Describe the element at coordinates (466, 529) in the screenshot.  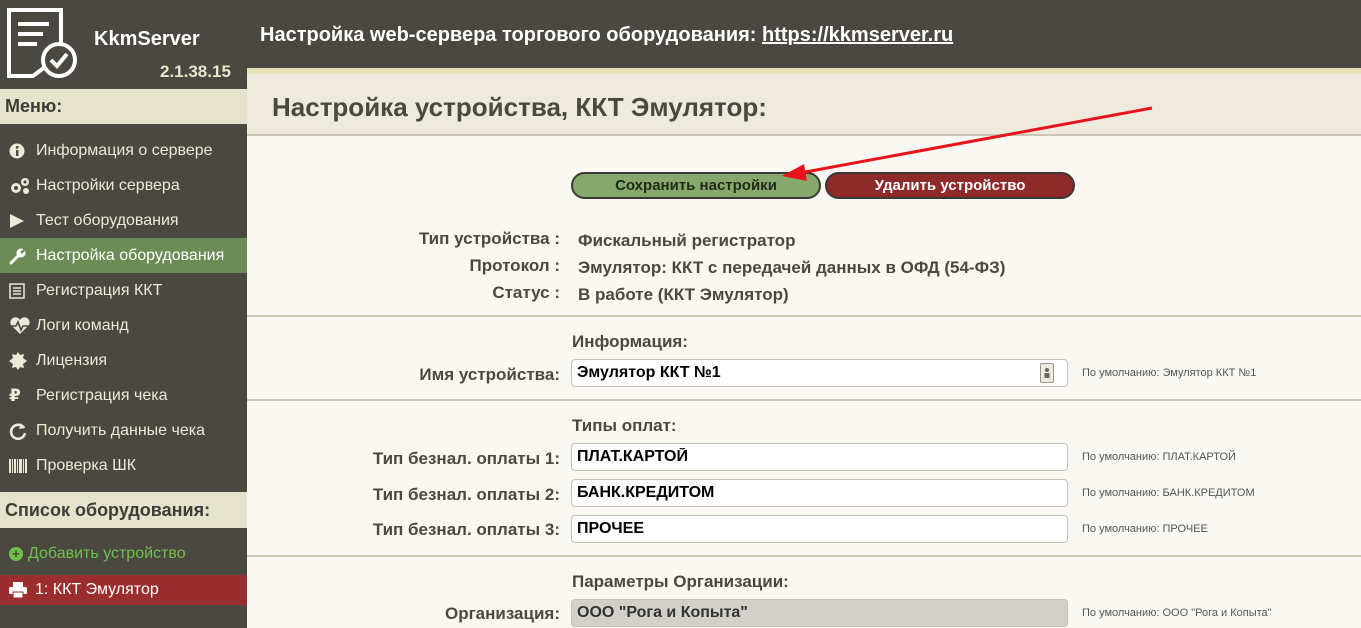
I see `payment-type-3-label: Тип безнал. оплаты 3:` at that location.